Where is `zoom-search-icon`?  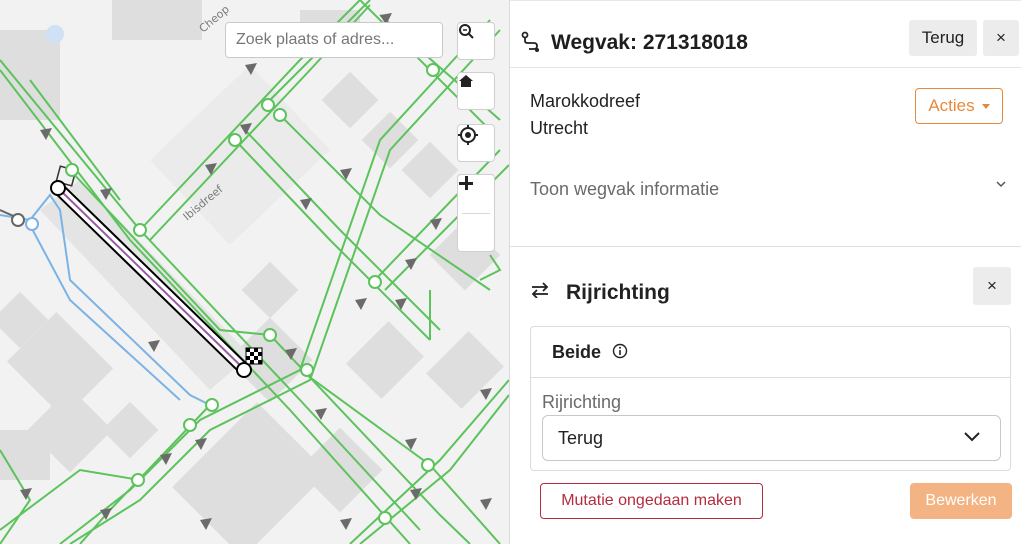
zoom-search-icon is located at coordinates (466, 31).